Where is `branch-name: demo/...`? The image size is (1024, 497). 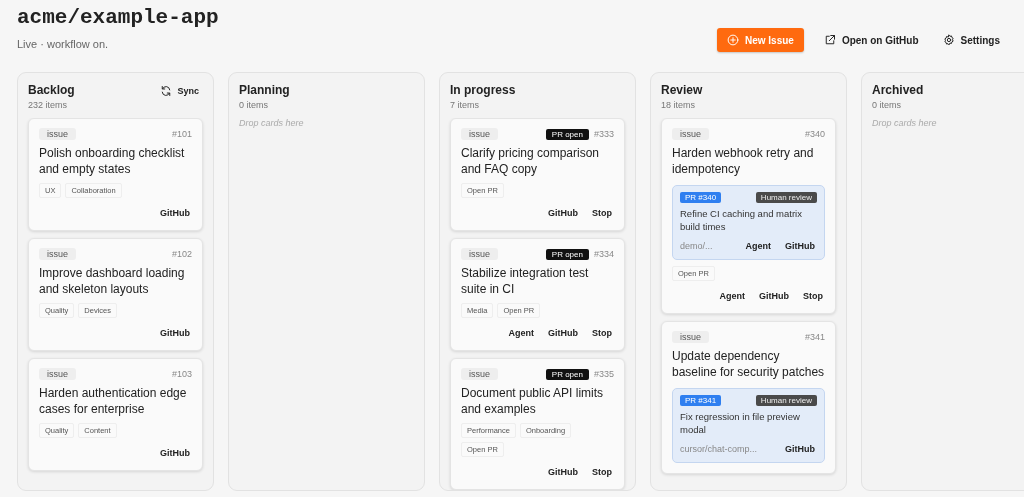
branch-name: demo/... is located at coordinates (696, 246).